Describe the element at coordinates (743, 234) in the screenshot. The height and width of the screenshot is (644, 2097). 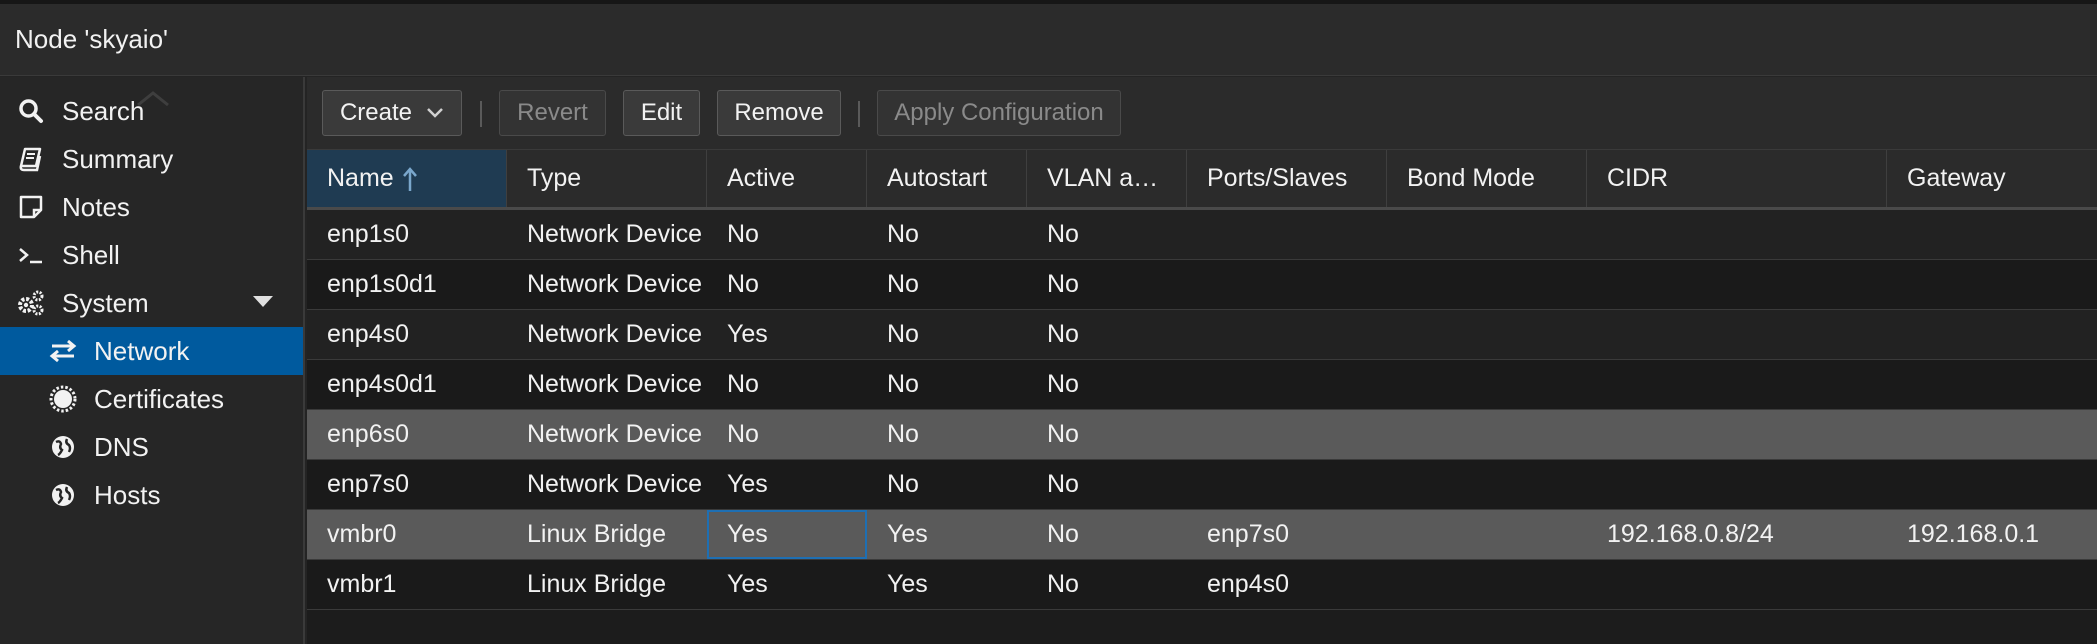
I see `cell-active: No` at that location.